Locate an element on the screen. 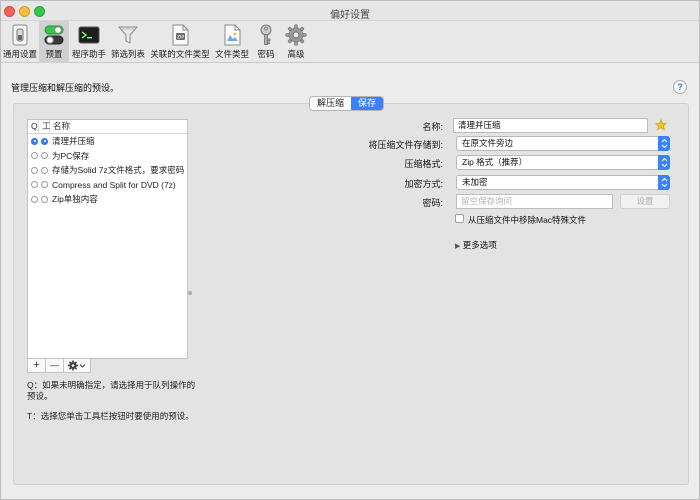 The width and height of the screenshot is (700, 500). split-view-handle is located at coordinates (190, 293).